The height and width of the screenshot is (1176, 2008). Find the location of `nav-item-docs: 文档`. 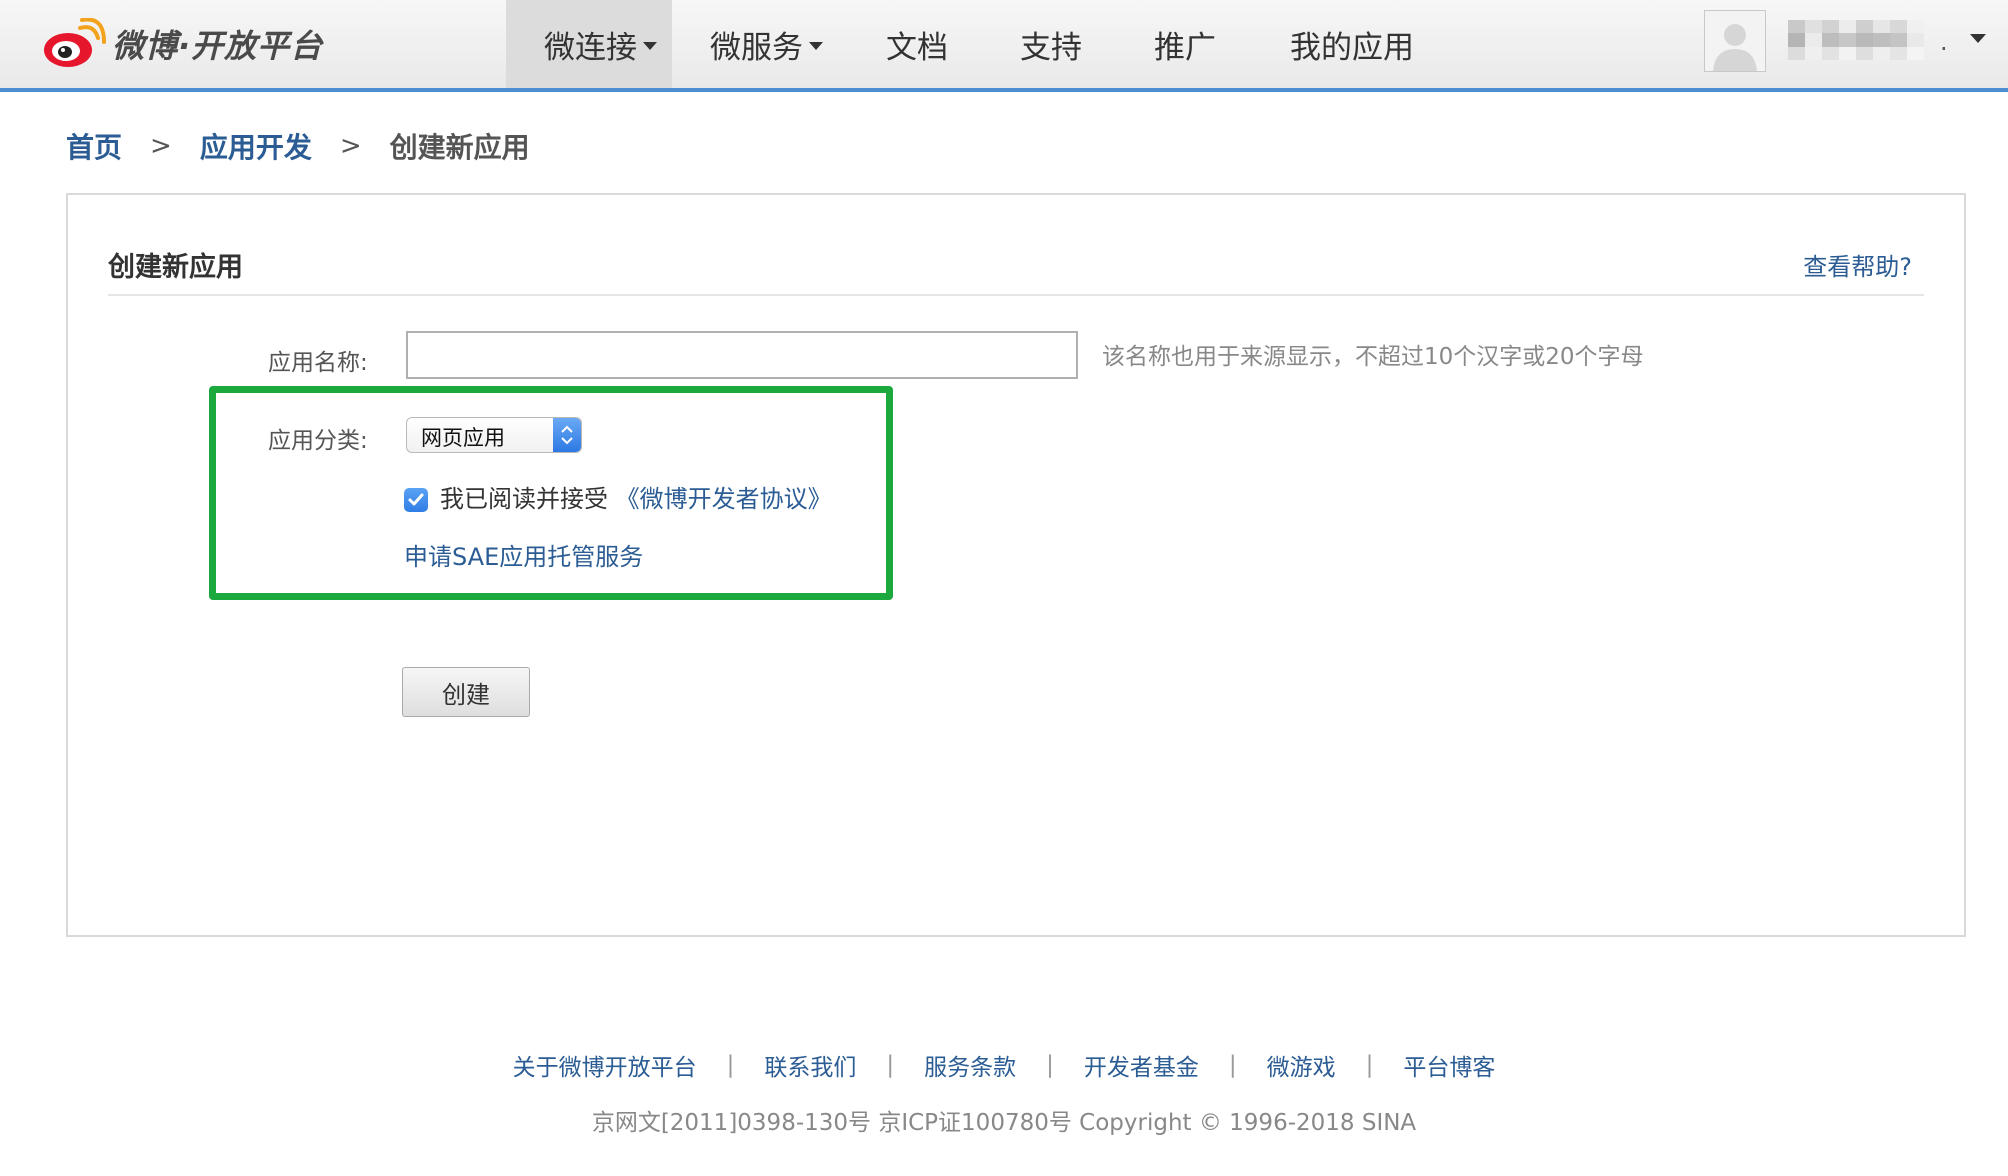

nav-item-docs: 文档 is located at coordinates (911, 44).